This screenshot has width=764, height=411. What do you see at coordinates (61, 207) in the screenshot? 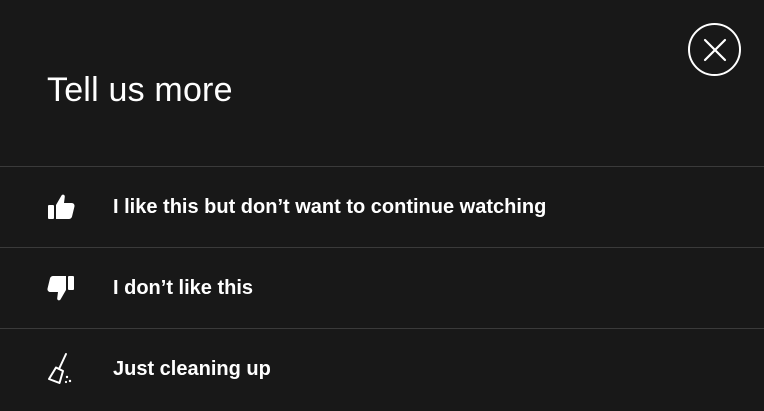
I see `thumbs-up-icon` at bounding box center [61, 207].